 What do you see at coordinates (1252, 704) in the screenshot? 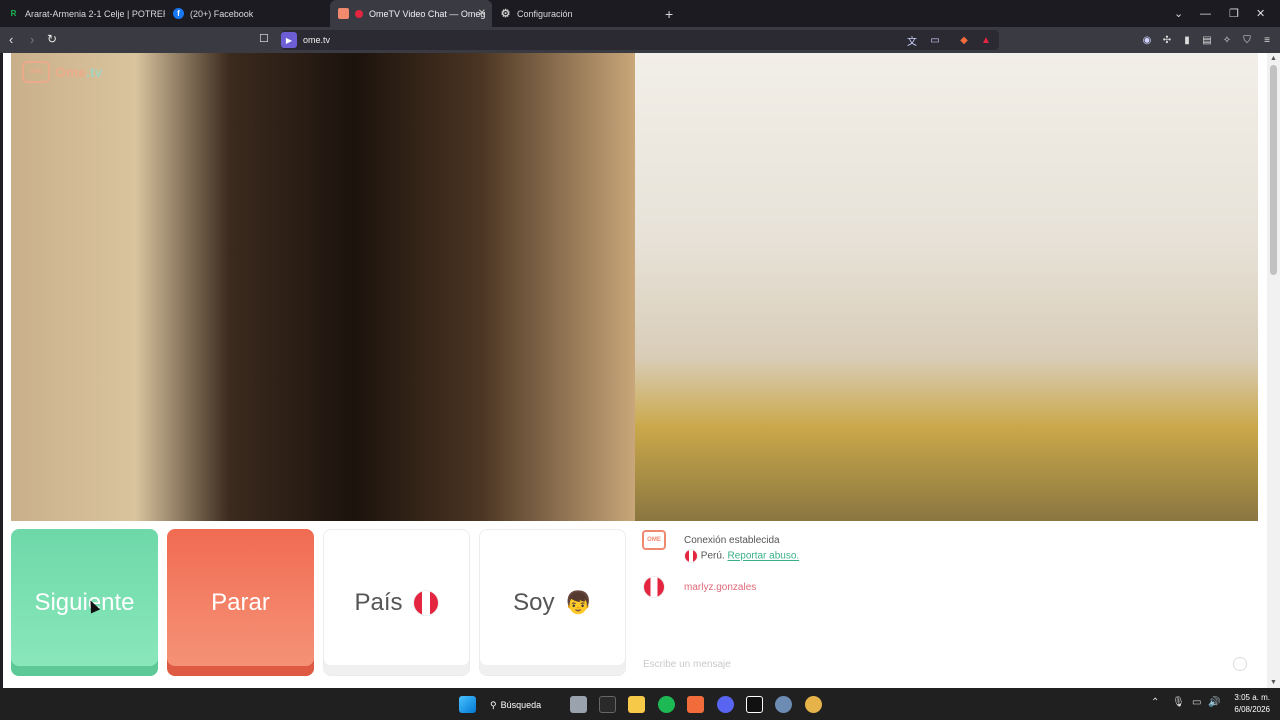
I see `system-clock: 3:05 a. m. 6/08/2026` at bounding box center [1252, 704].